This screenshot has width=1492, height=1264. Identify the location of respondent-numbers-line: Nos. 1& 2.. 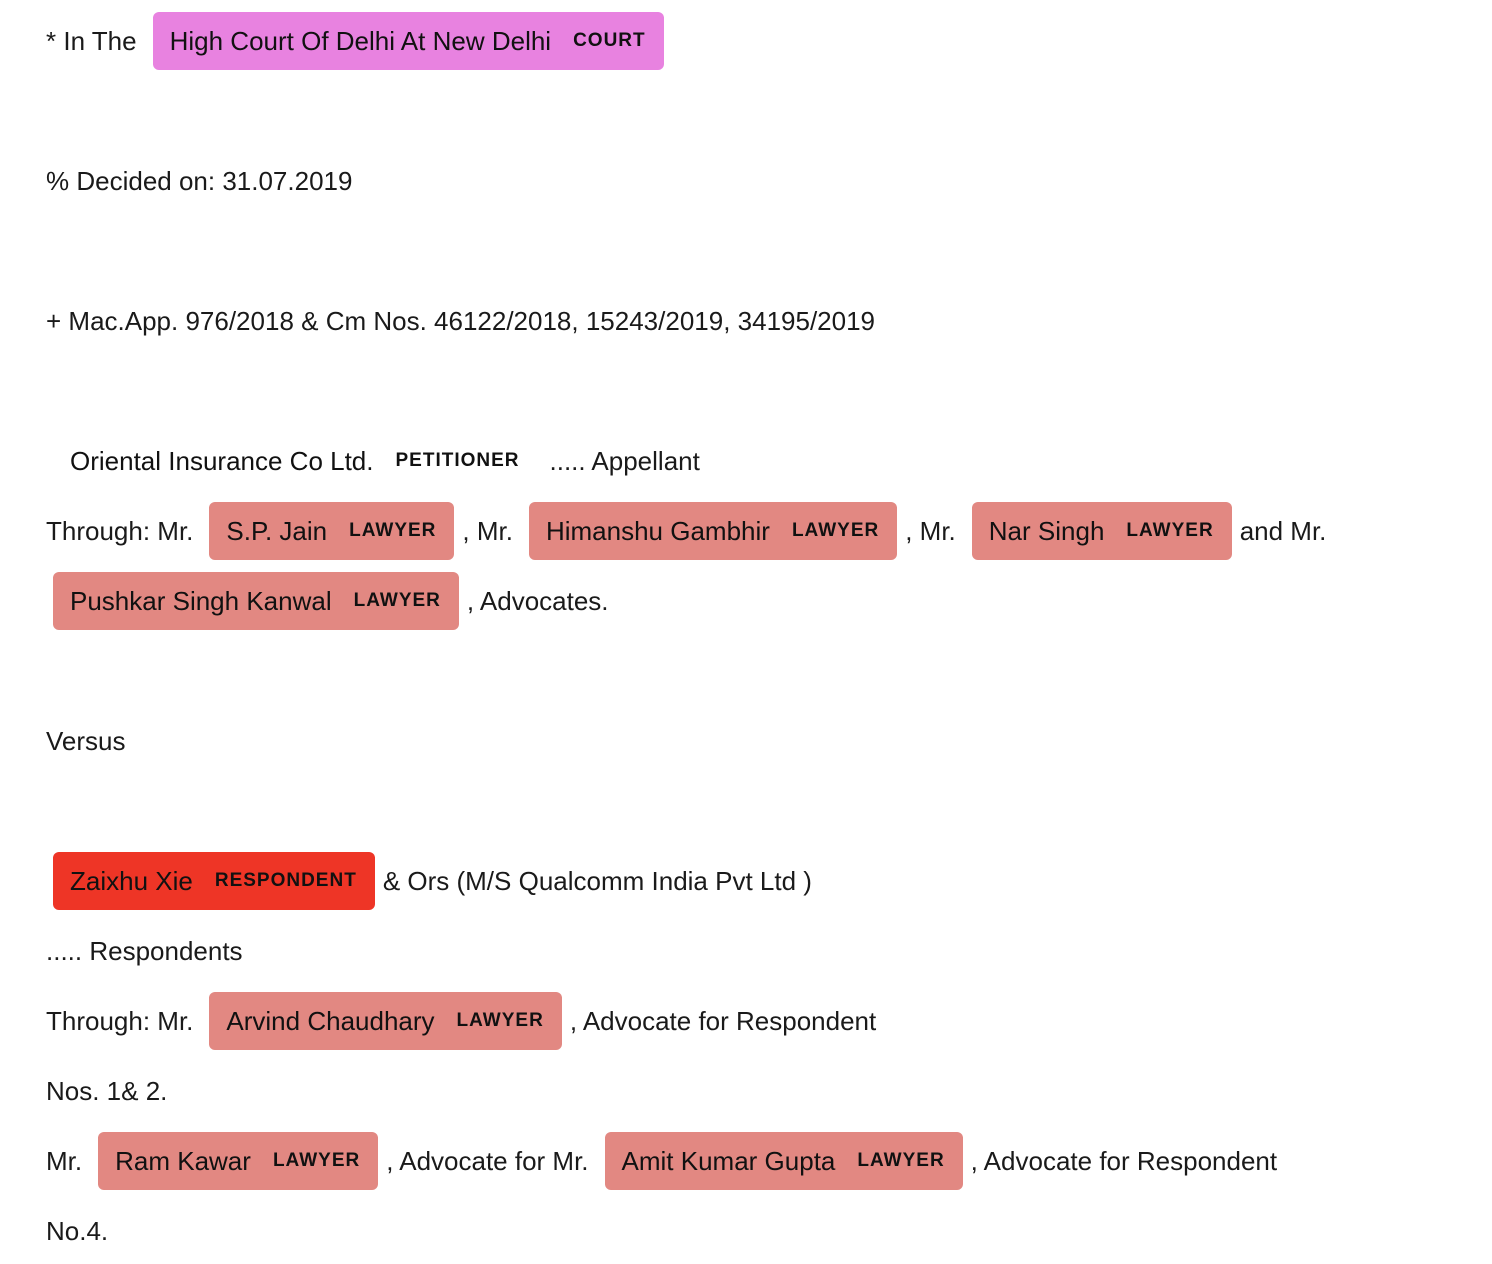
(106, 1091).